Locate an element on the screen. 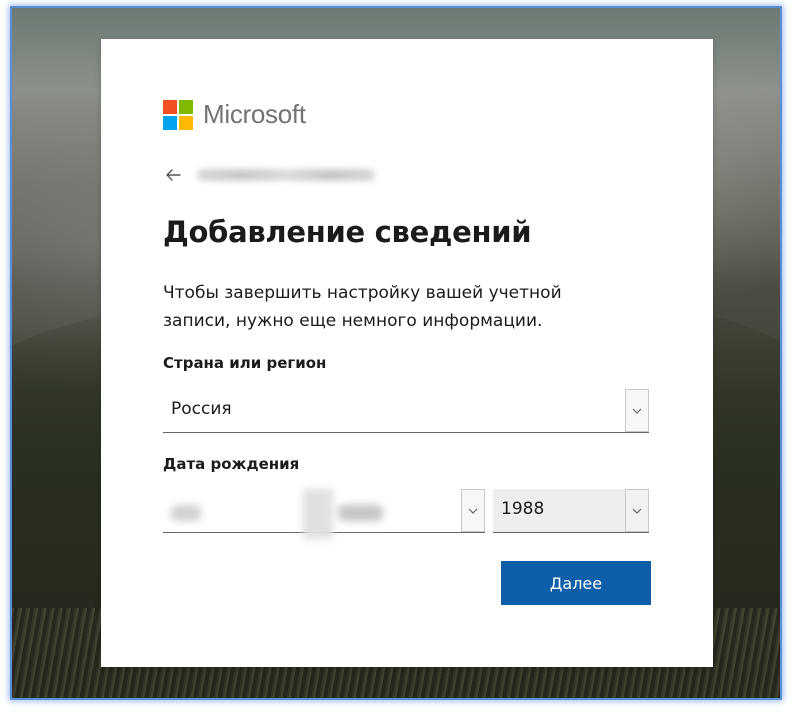 The height and width of the screenshot is (717, 800). birth-month-redacted is located at coordinates (360, 513).